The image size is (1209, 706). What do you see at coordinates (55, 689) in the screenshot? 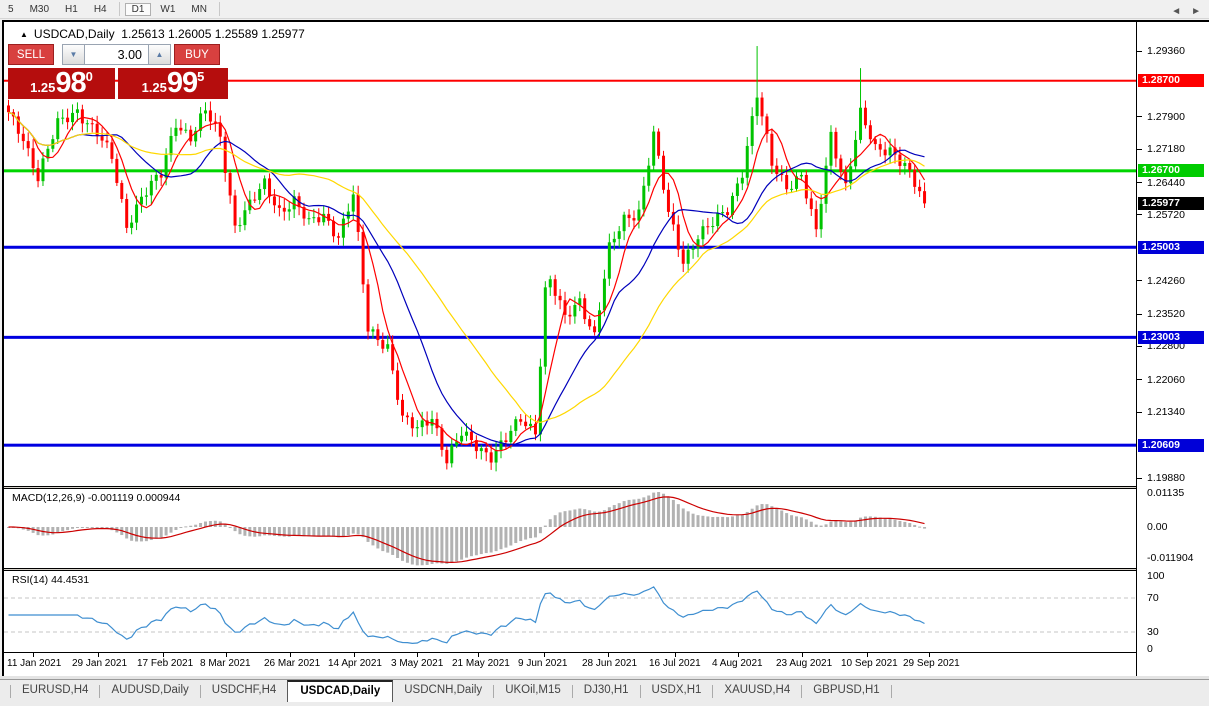
I see `chart-tab-EURUSD-H4: EURUSD,H4` at bounding box center [55, 689].